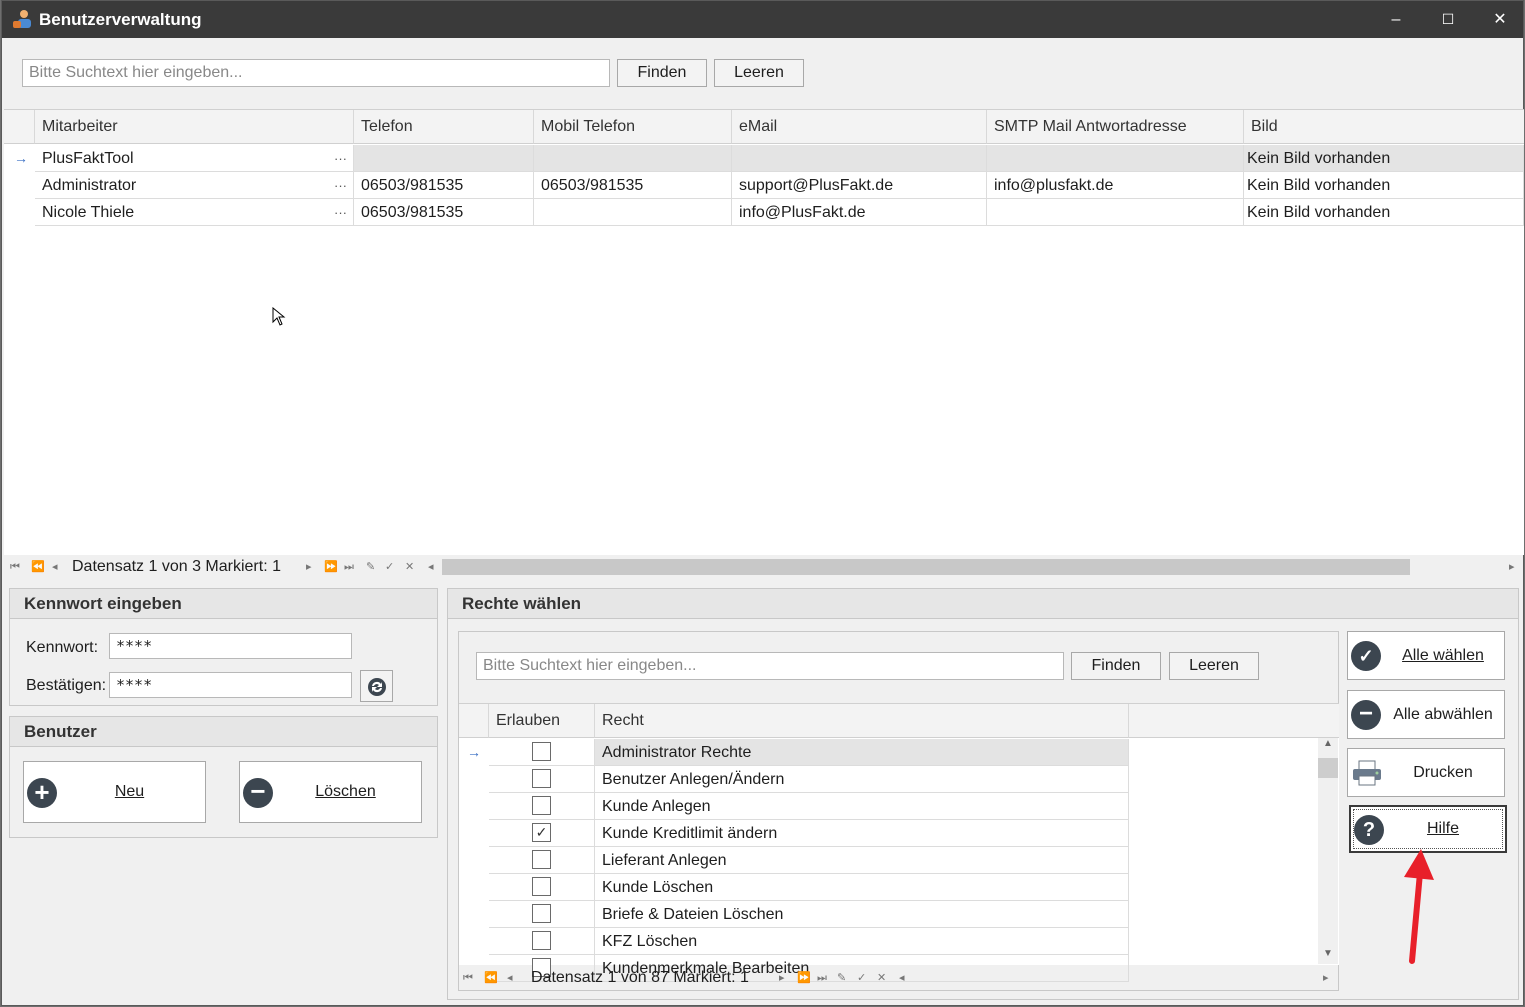  I want to click on rights-clear-button: Leeren, so click(1214, 666).